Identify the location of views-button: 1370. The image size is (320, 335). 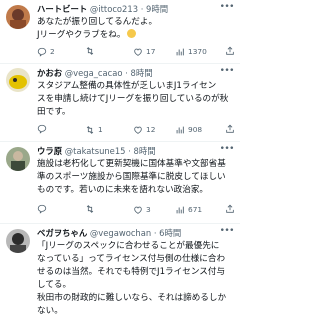
(191, 52).